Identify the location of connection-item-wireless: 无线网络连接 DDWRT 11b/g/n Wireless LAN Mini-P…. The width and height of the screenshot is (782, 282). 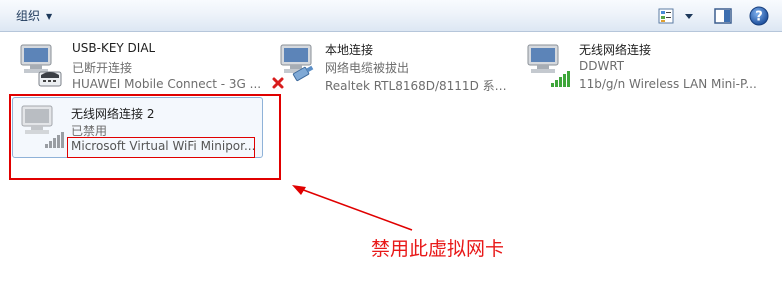
(648, 67).